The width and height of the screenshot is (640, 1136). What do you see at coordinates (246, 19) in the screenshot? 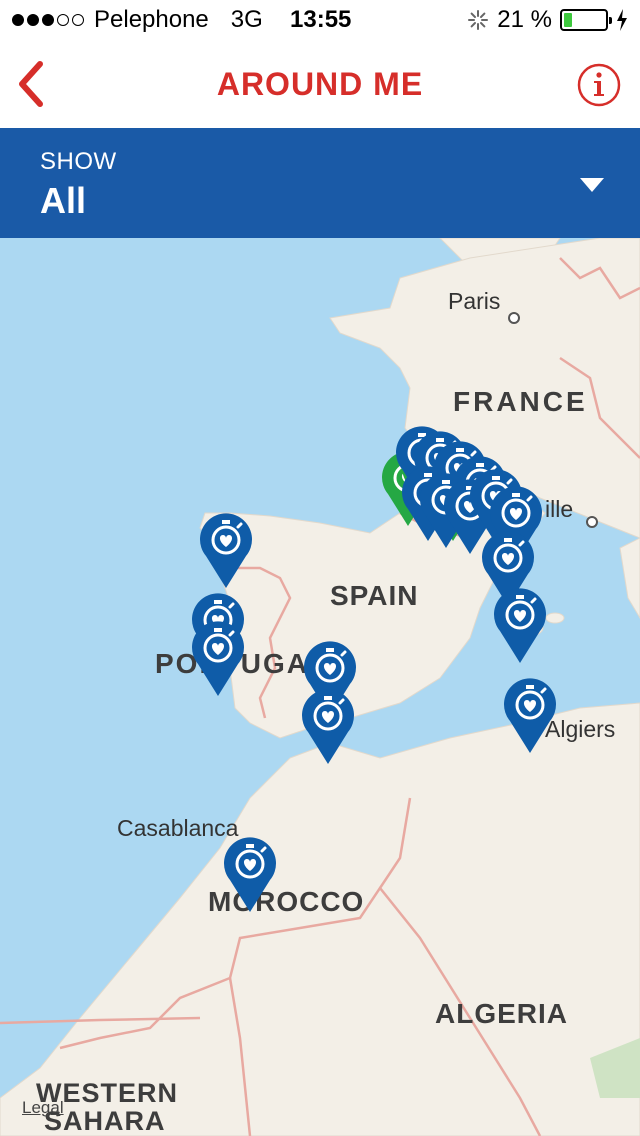
I see `network-type: 3G` at bounding box center [246, 19].